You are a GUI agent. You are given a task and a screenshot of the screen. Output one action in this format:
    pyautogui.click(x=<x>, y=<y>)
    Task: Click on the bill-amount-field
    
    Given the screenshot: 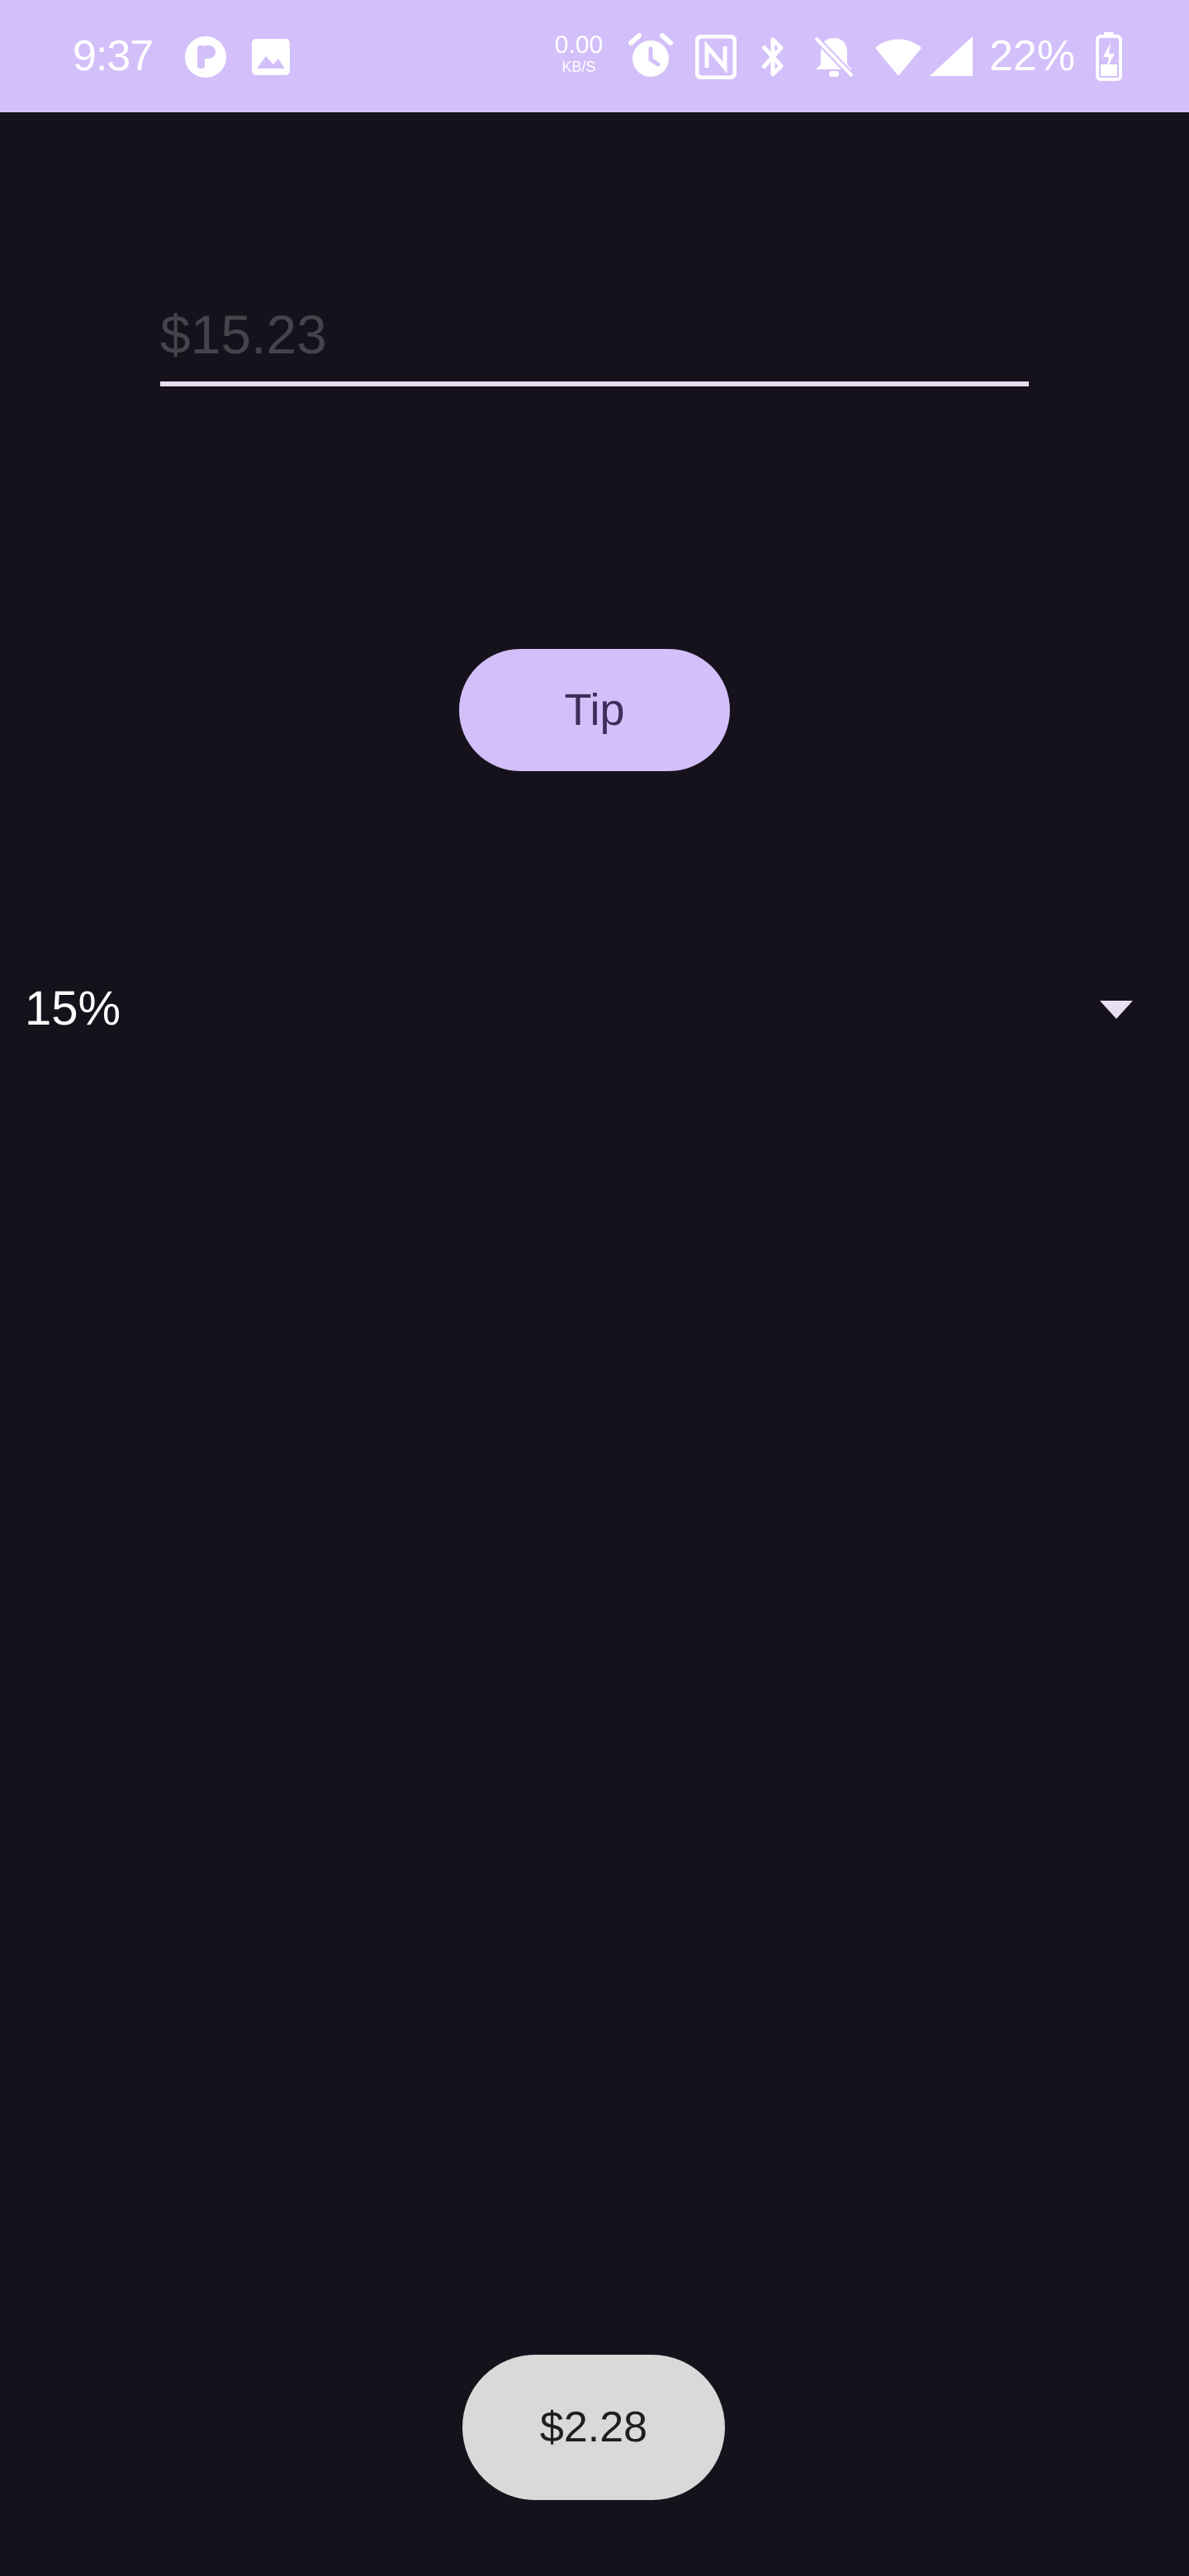 What is the action you would take?
    pyautogui.click(x=594, y=340)
    